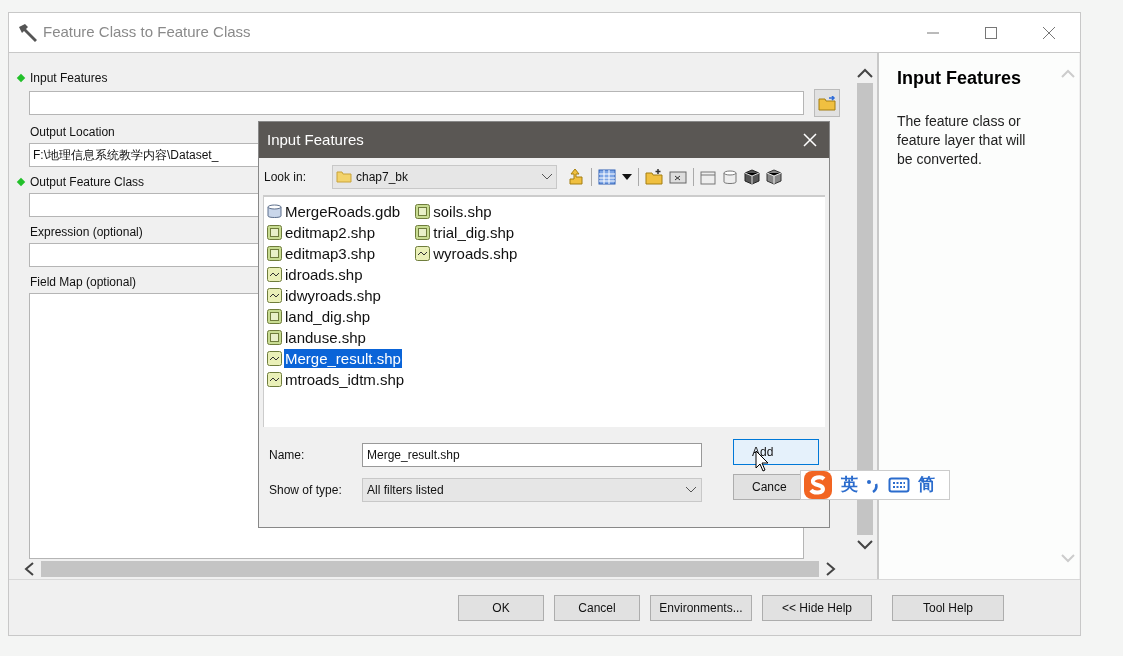  What do you see at coordinates (597, 607) in the screenshot?
I see `dialog-button: Cancel` at bounding box center [597, 607].